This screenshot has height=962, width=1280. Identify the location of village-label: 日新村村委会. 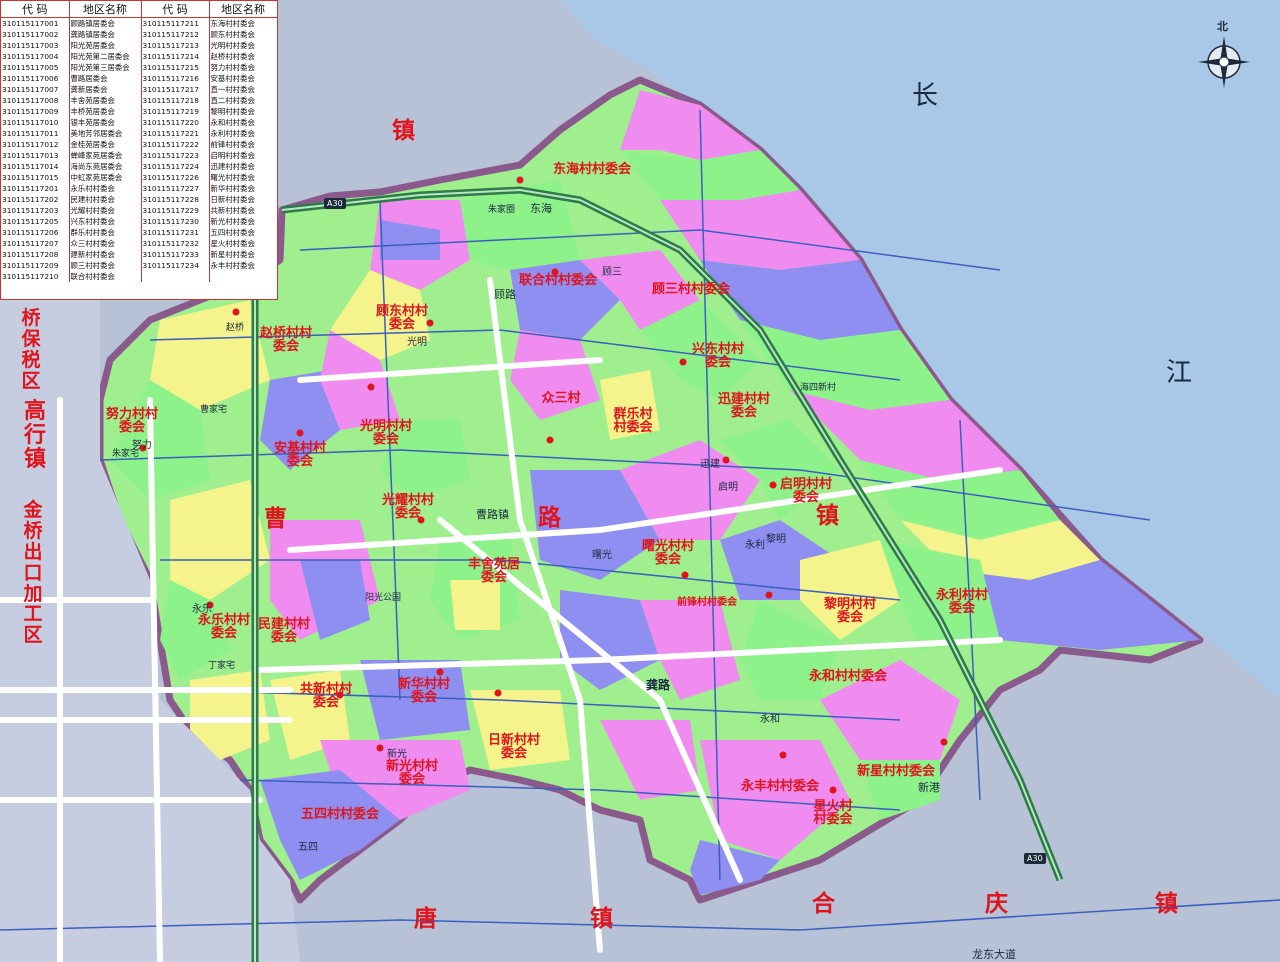
(513, 747).